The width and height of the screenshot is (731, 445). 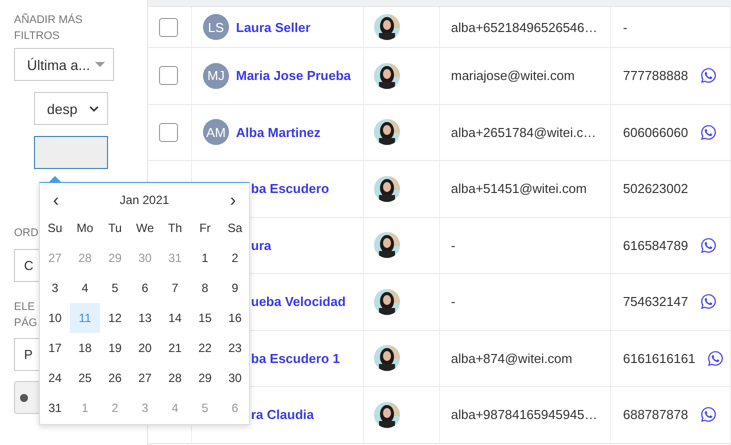 I want to click on weekday-label: Fr, so click(x=205, y=228).